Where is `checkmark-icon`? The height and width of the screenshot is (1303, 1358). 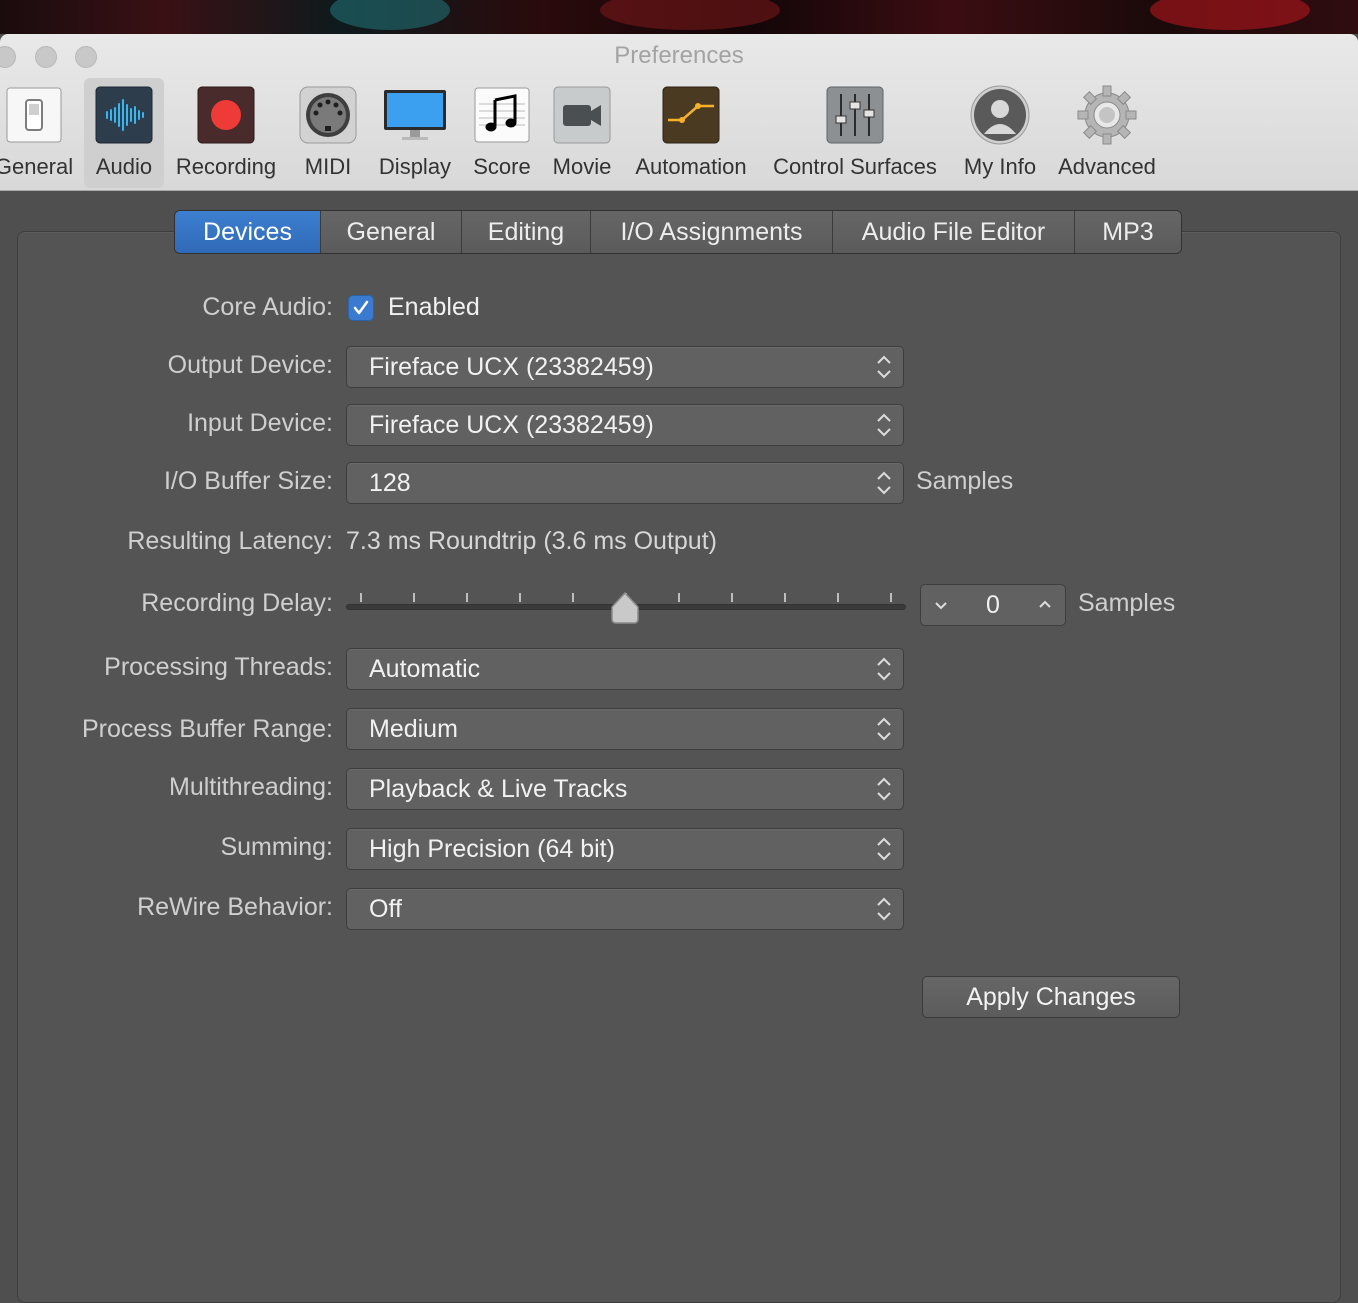
checkmark-icon is located at coordinates (361, 307).